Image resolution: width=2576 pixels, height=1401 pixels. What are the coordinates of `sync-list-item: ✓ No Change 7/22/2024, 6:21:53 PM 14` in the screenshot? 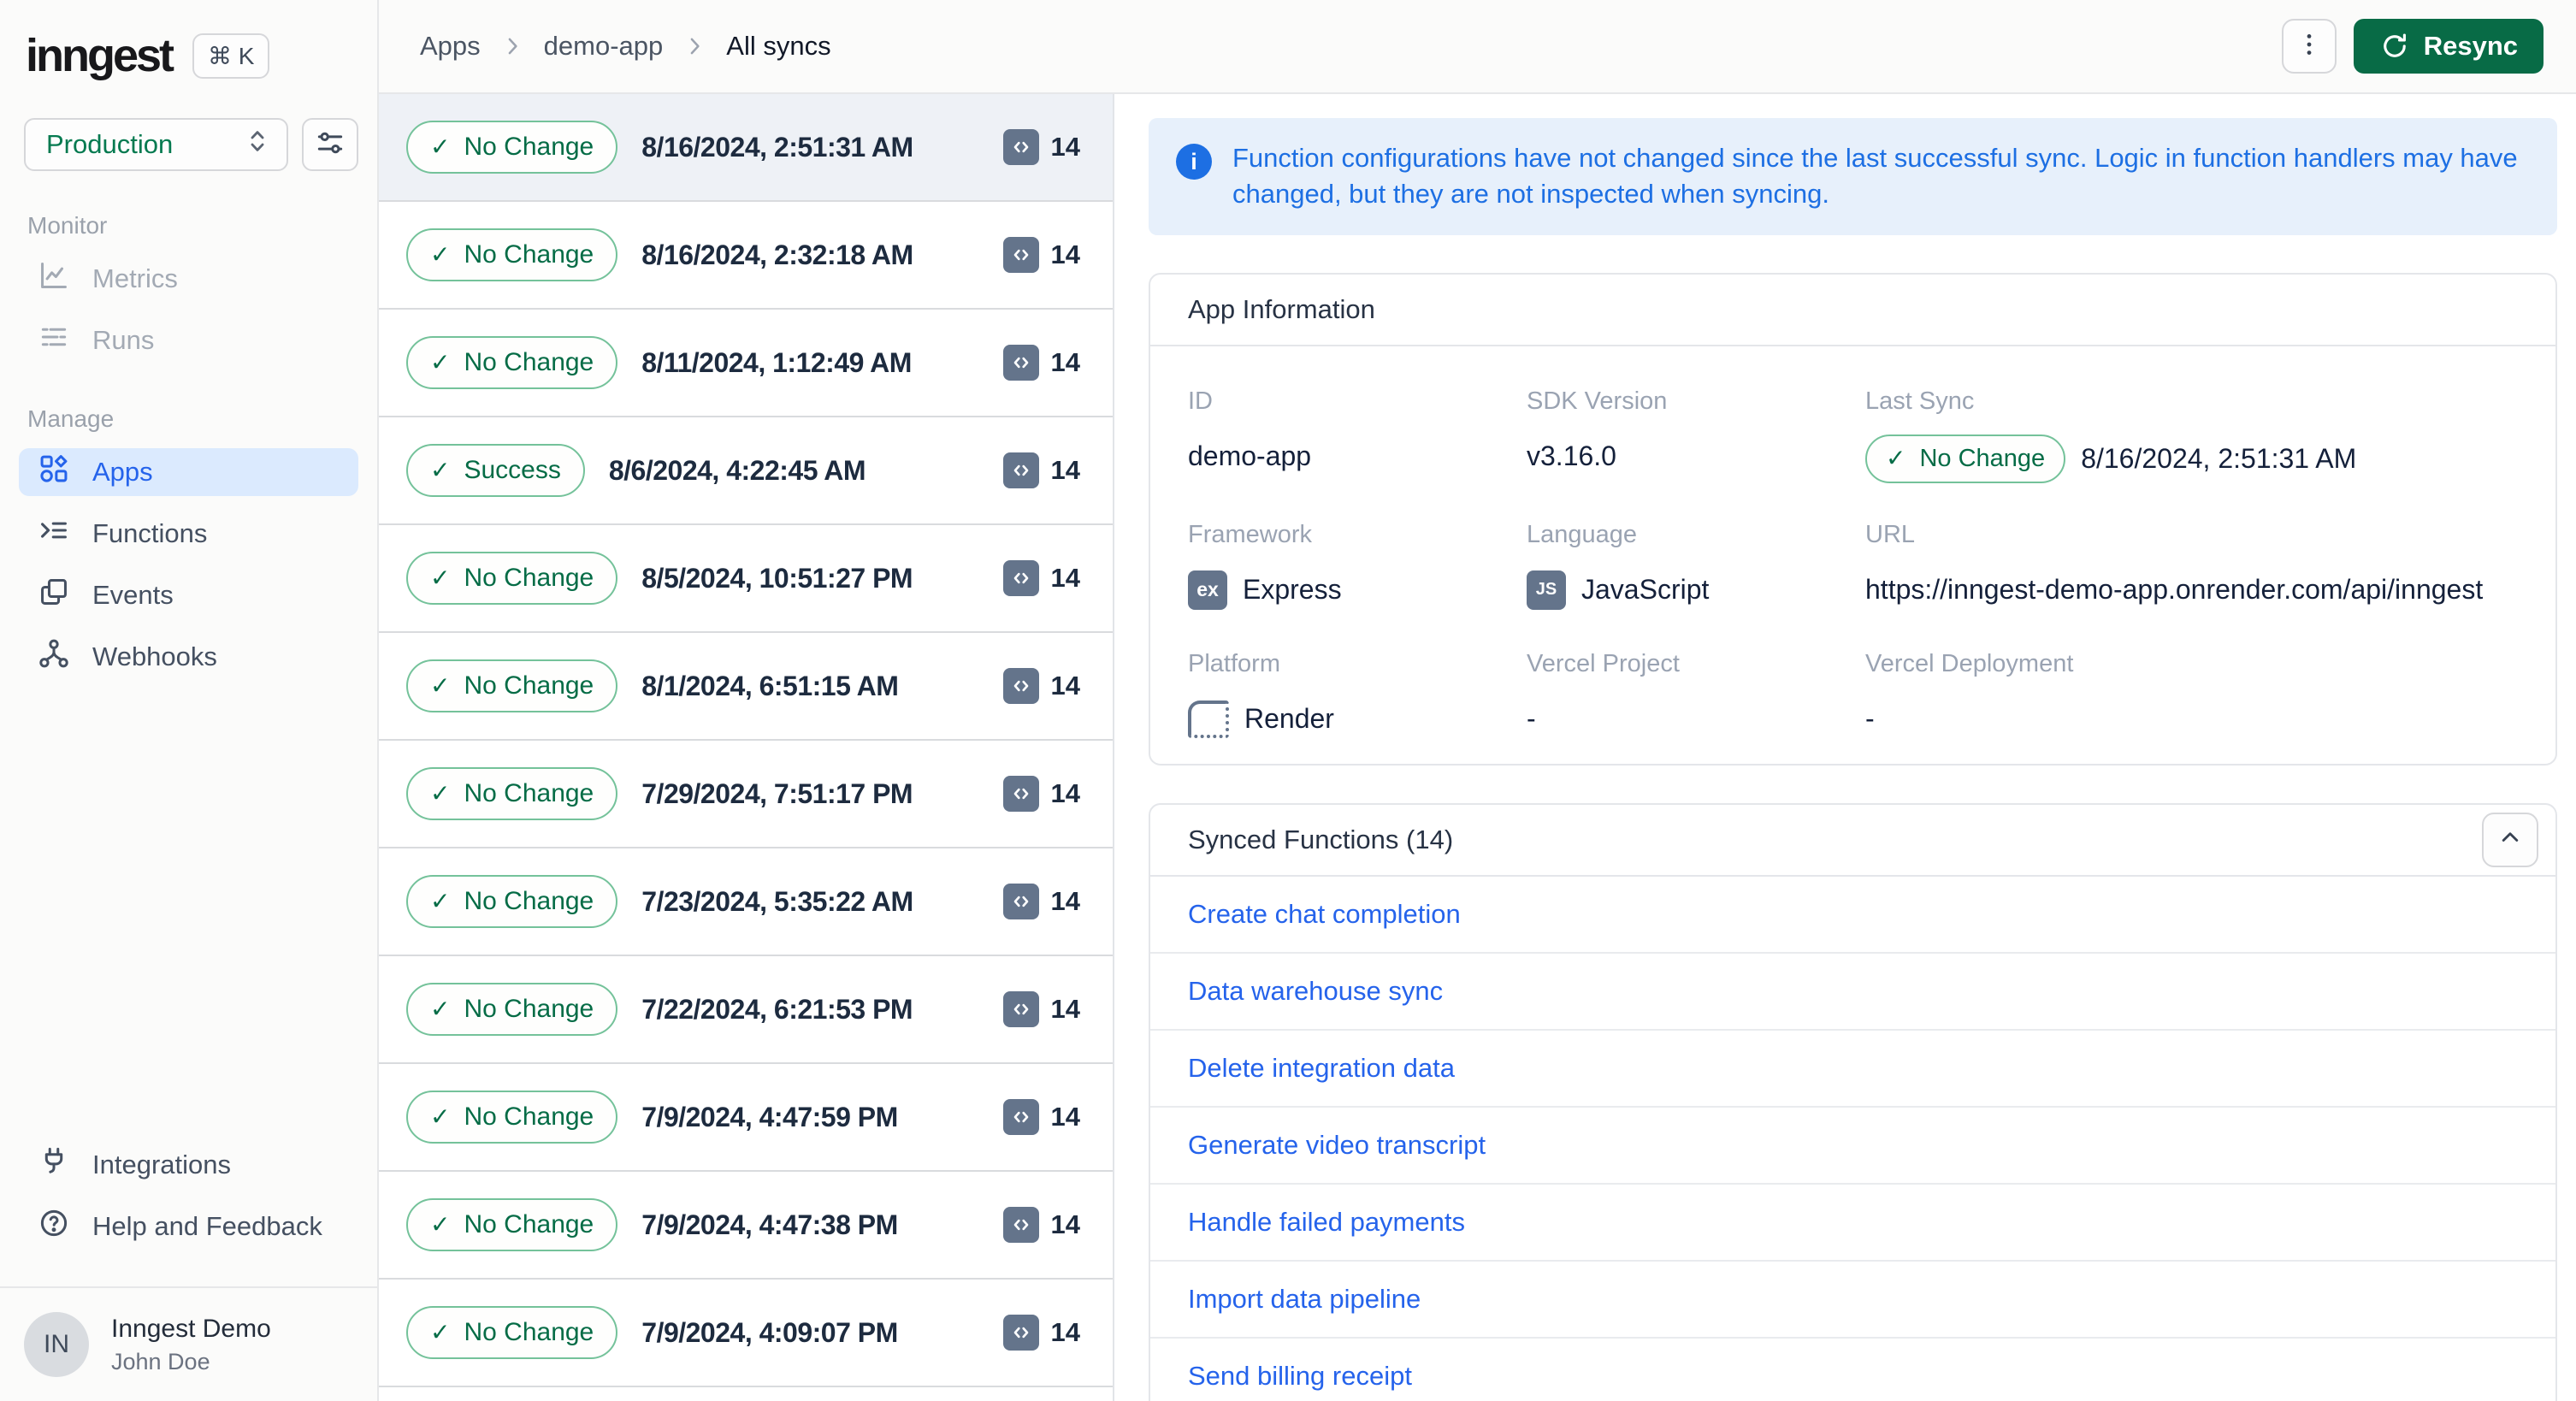 It's located at (746, 1010).